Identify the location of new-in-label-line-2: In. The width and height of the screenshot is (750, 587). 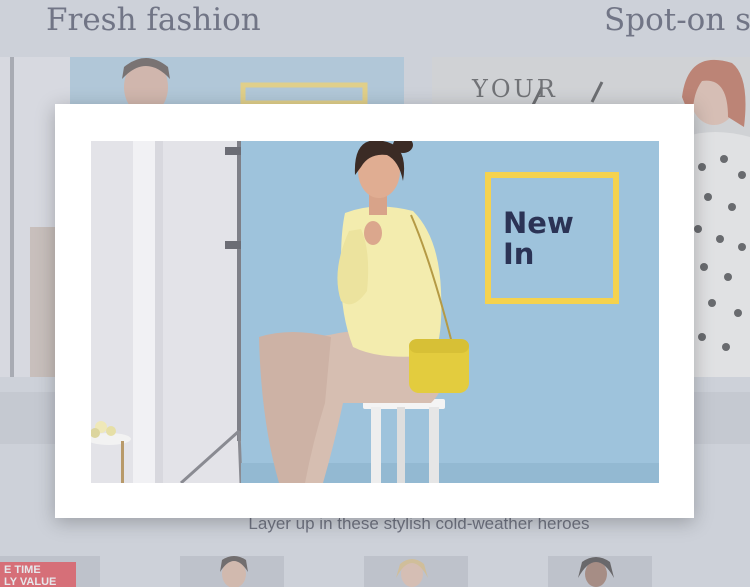
(519, 254).